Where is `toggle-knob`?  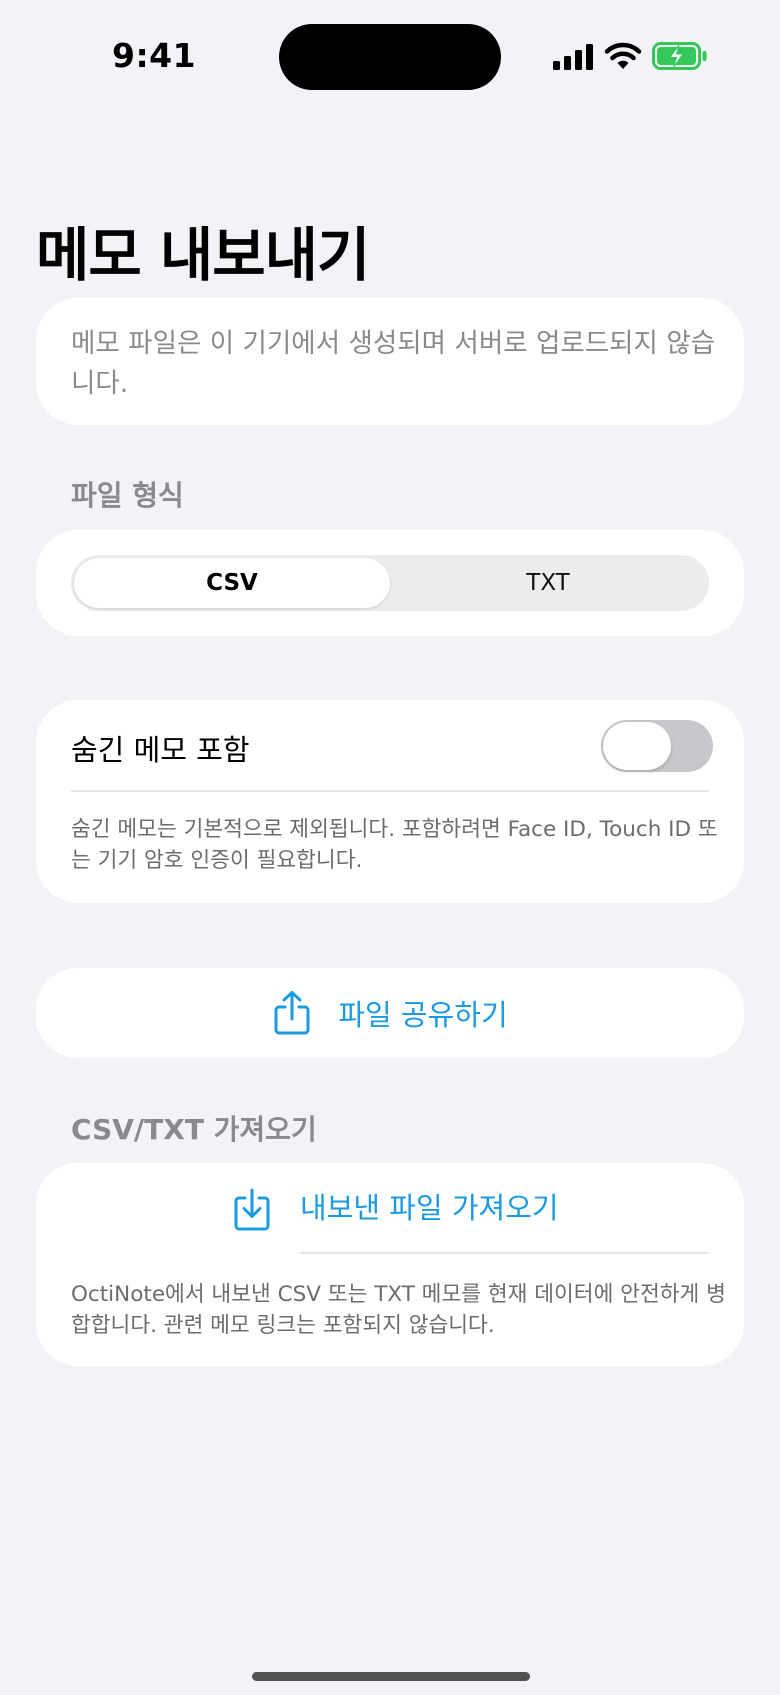 toggle-knob is located at coordinates (637, 746).